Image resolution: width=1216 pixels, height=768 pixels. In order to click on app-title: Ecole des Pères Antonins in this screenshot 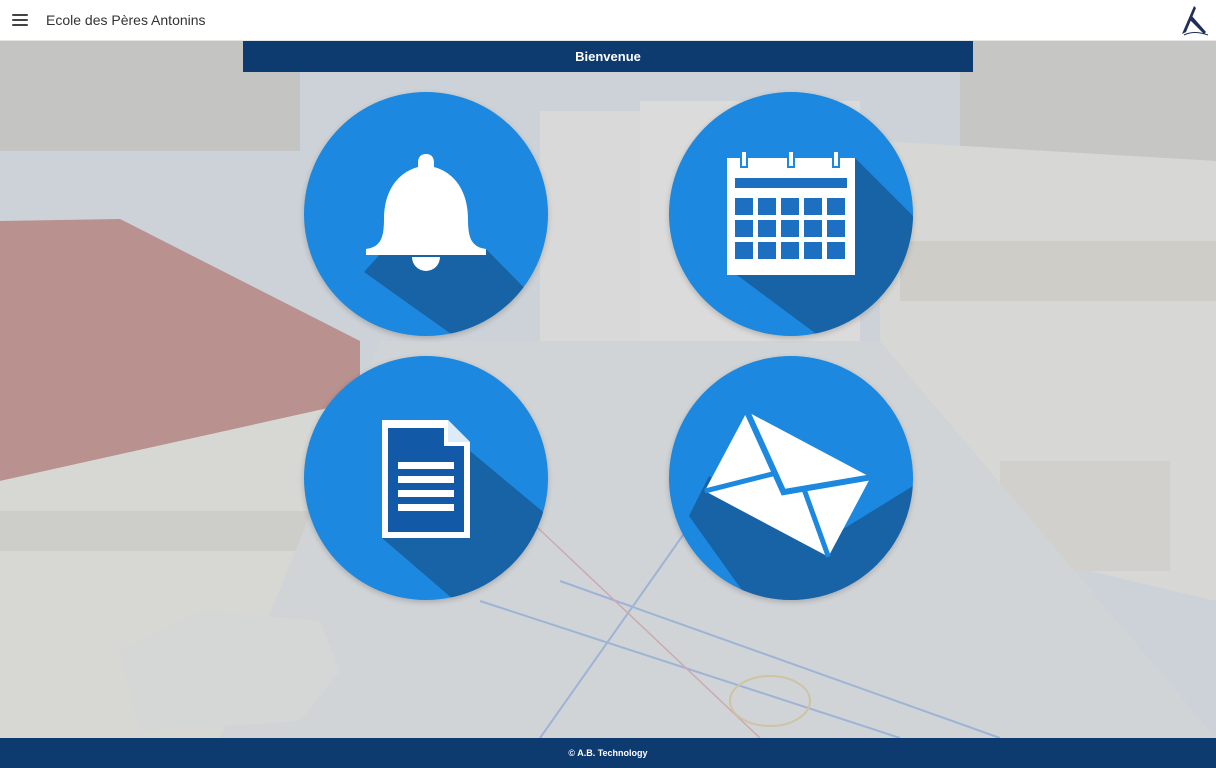, I will do `click(126, 20)`.